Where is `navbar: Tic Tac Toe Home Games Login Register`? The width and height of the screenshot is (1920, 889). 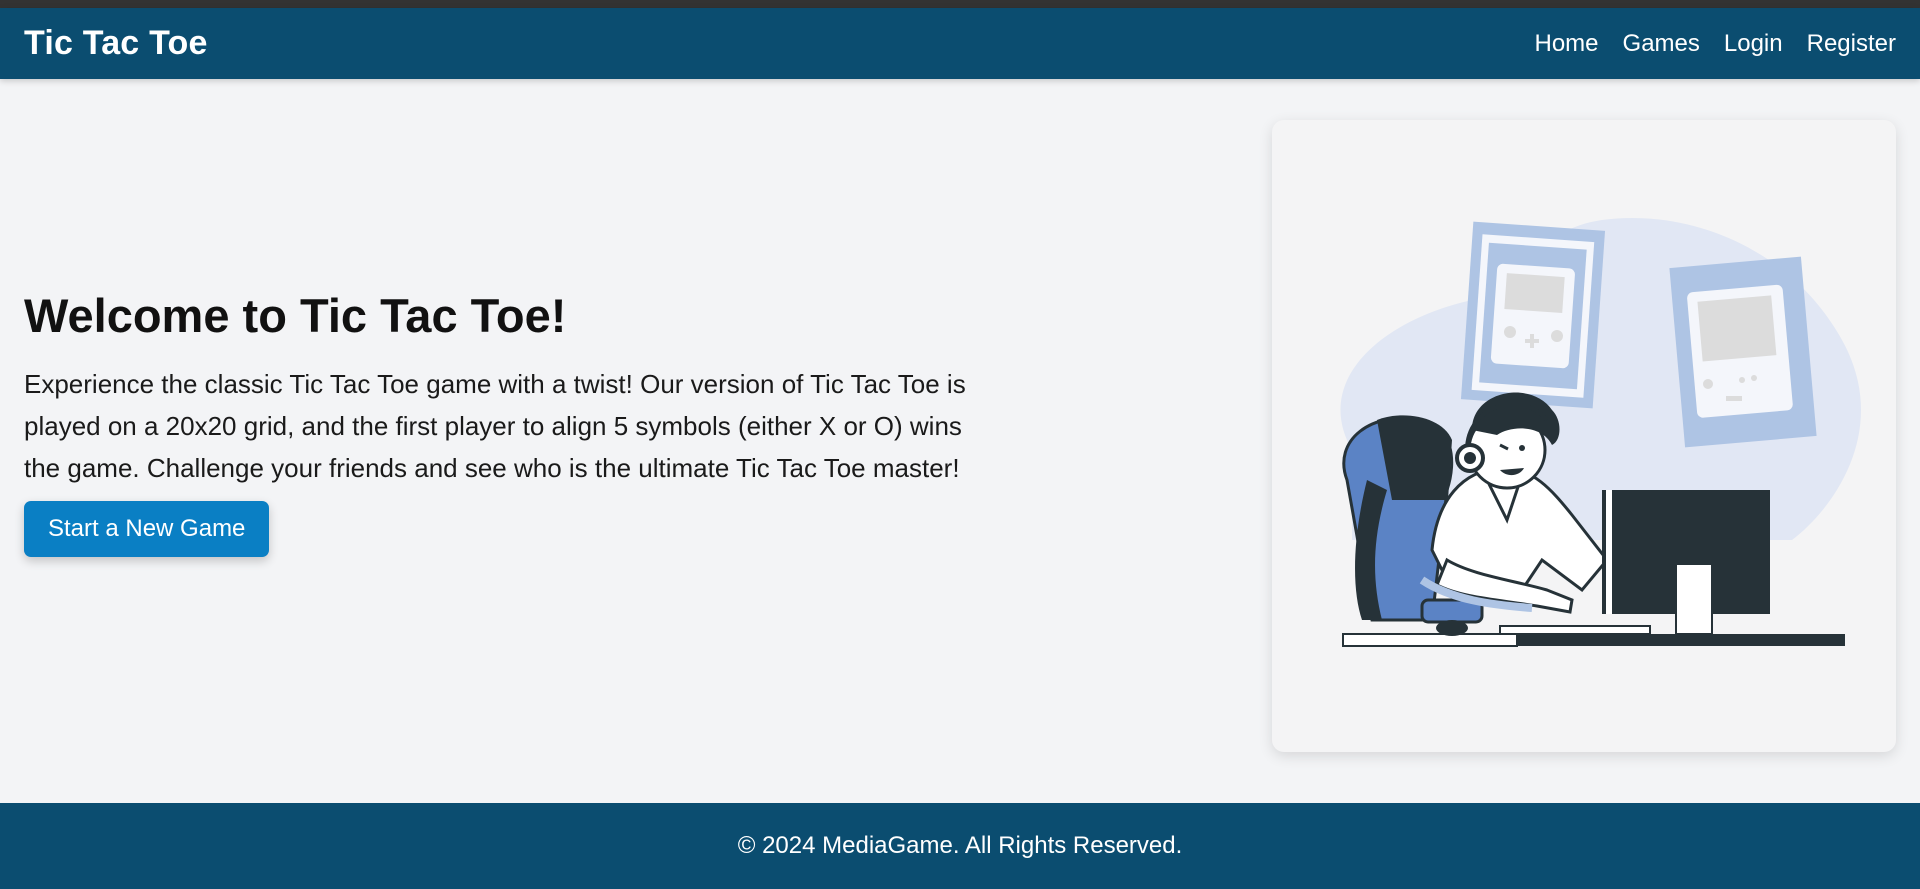
navbar: Tic Tac Toe Home Games Login Register is located at coordinates (960, 43).